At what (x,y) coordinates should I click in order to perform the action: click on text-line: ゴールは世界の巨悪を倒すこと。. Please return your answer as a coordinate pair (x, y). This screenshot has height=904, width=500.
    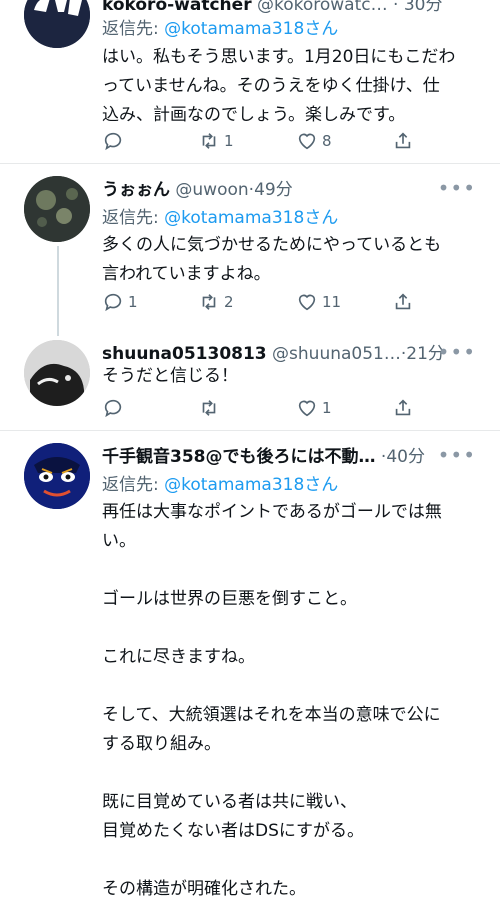
    Looking at the image, I should click on (229, 599).